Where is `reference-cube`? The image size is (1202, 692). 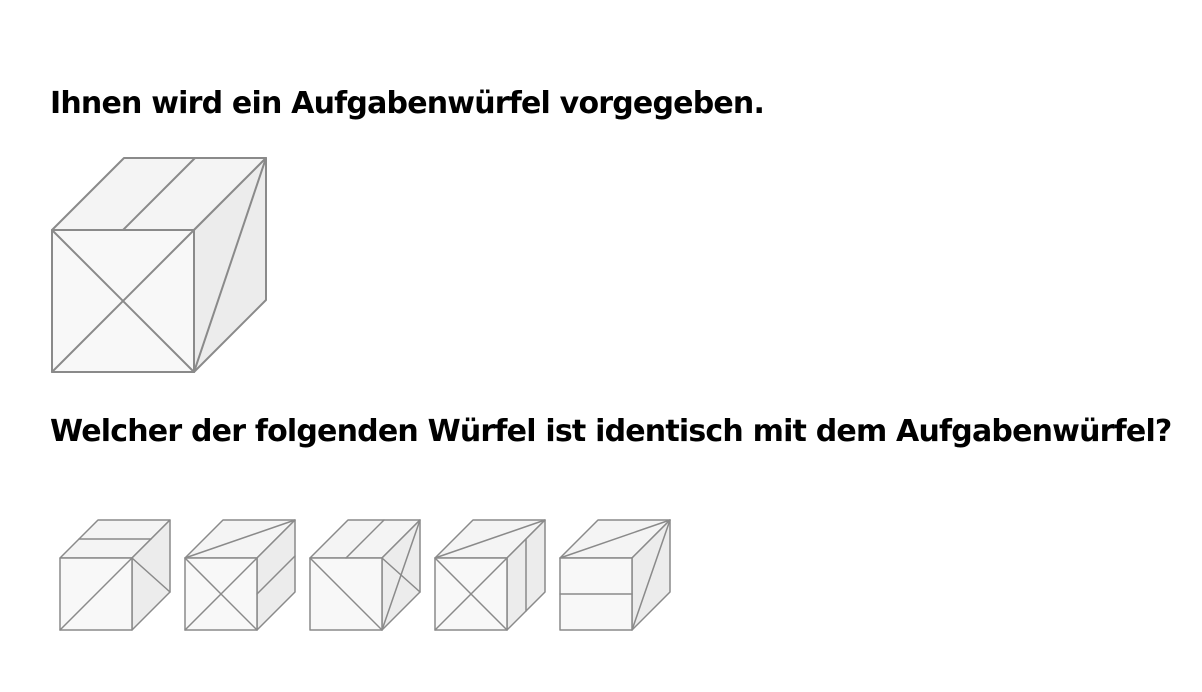
reference-cube is located at coordinates (159, 265).